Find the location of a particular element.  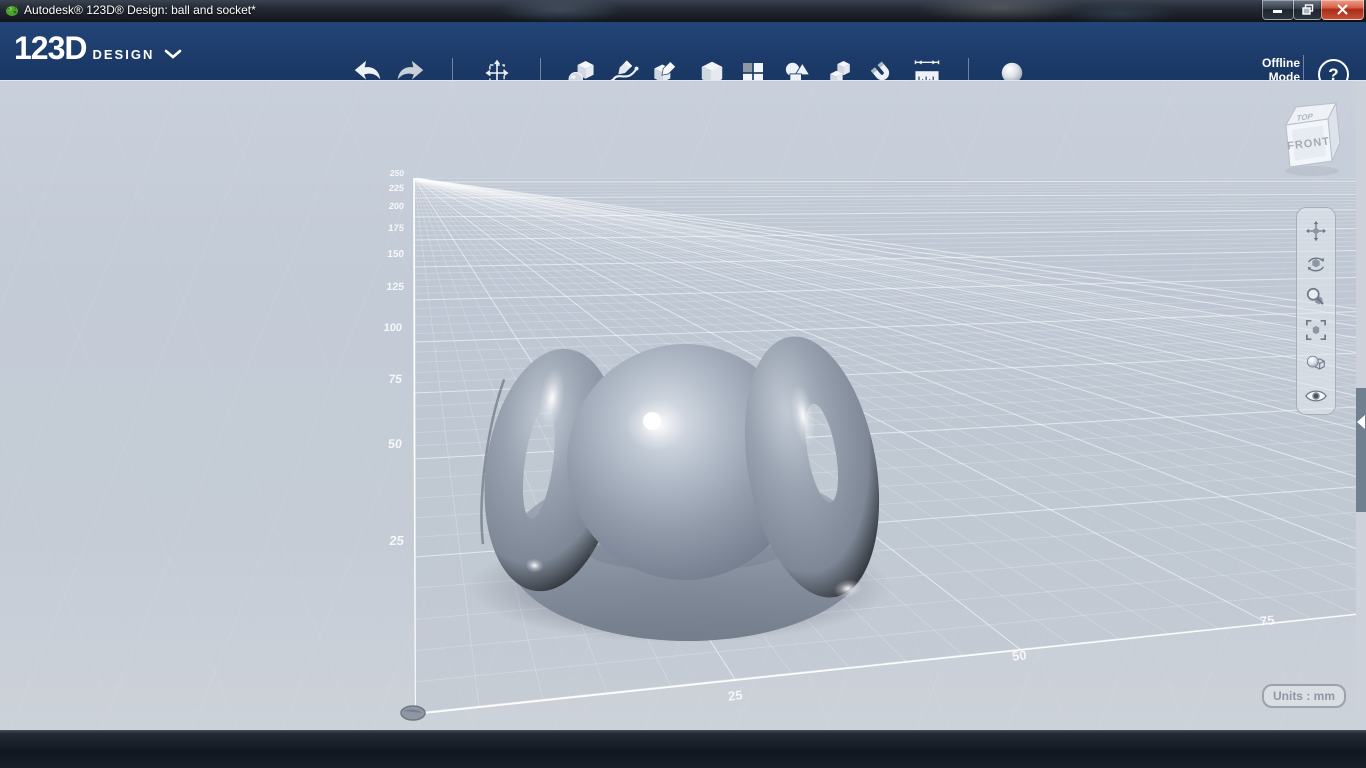

close-icon is located at coordinates (1342, 9).